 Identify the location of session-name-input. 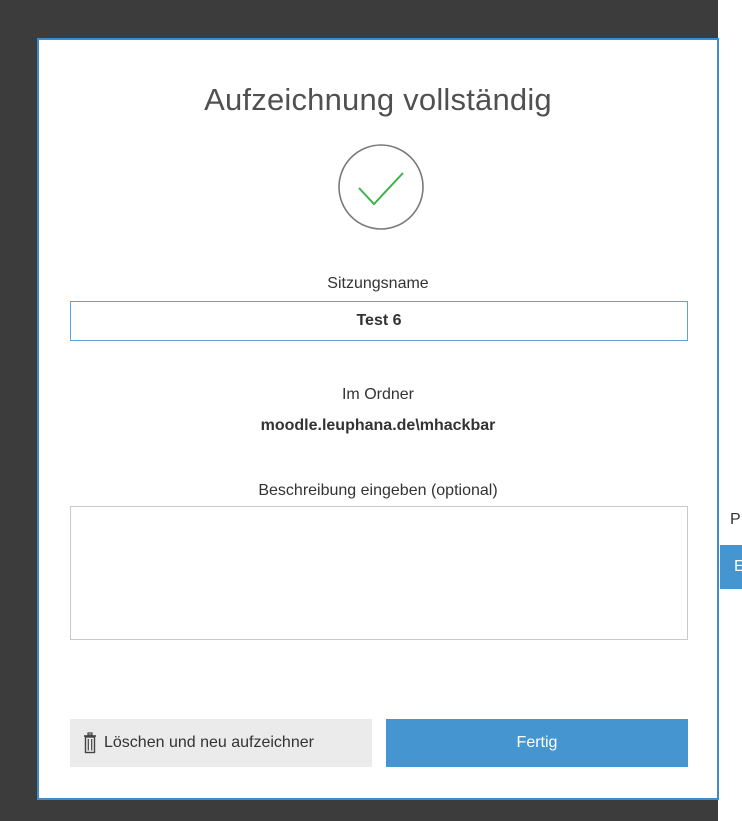
(379, 321).